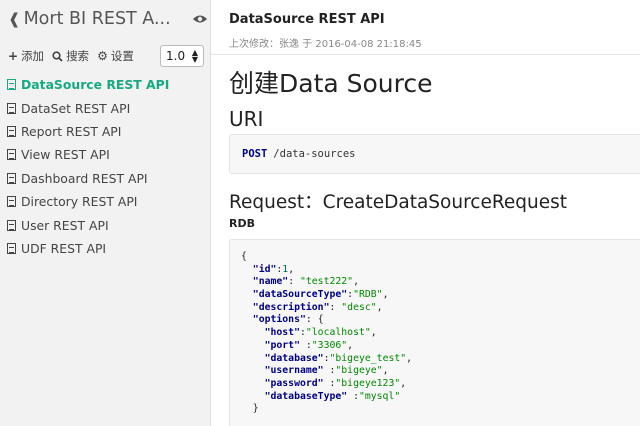 The height and width of the screenshot is (426, 640). Describe the element at coordinates (434, 154) in the screenshot. I see `uri-code-block: POST /data-sources` at that location.